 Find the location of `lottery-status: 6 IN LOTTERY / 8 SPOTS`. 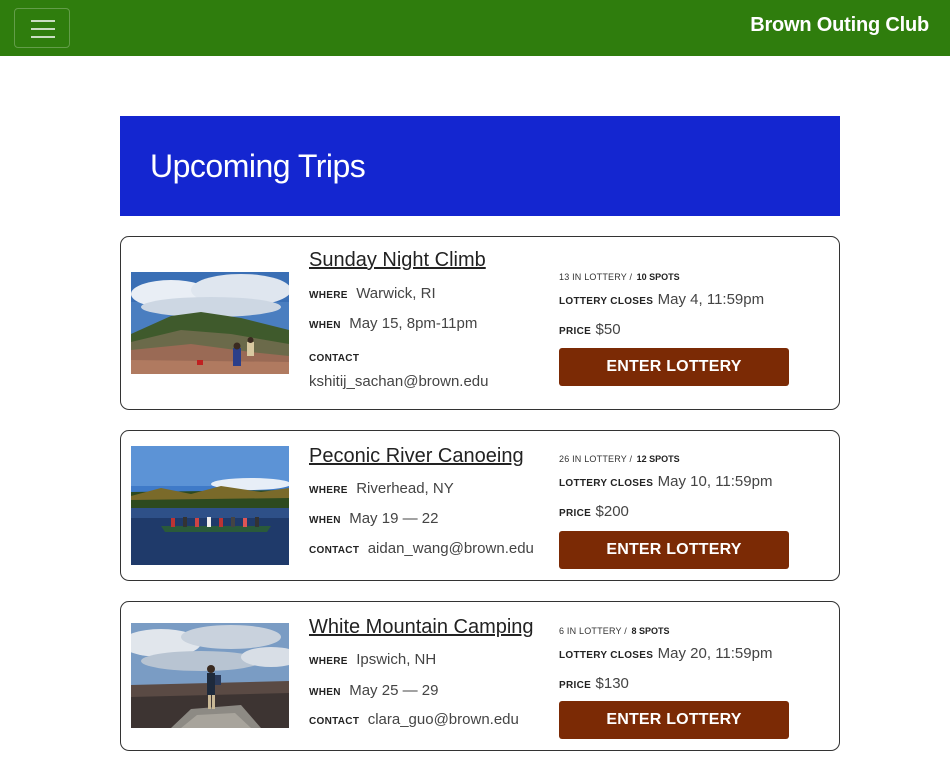

lottery-status: 6 IN LOTTERY / 8 SPOTS is located at coordinates (614, 630).